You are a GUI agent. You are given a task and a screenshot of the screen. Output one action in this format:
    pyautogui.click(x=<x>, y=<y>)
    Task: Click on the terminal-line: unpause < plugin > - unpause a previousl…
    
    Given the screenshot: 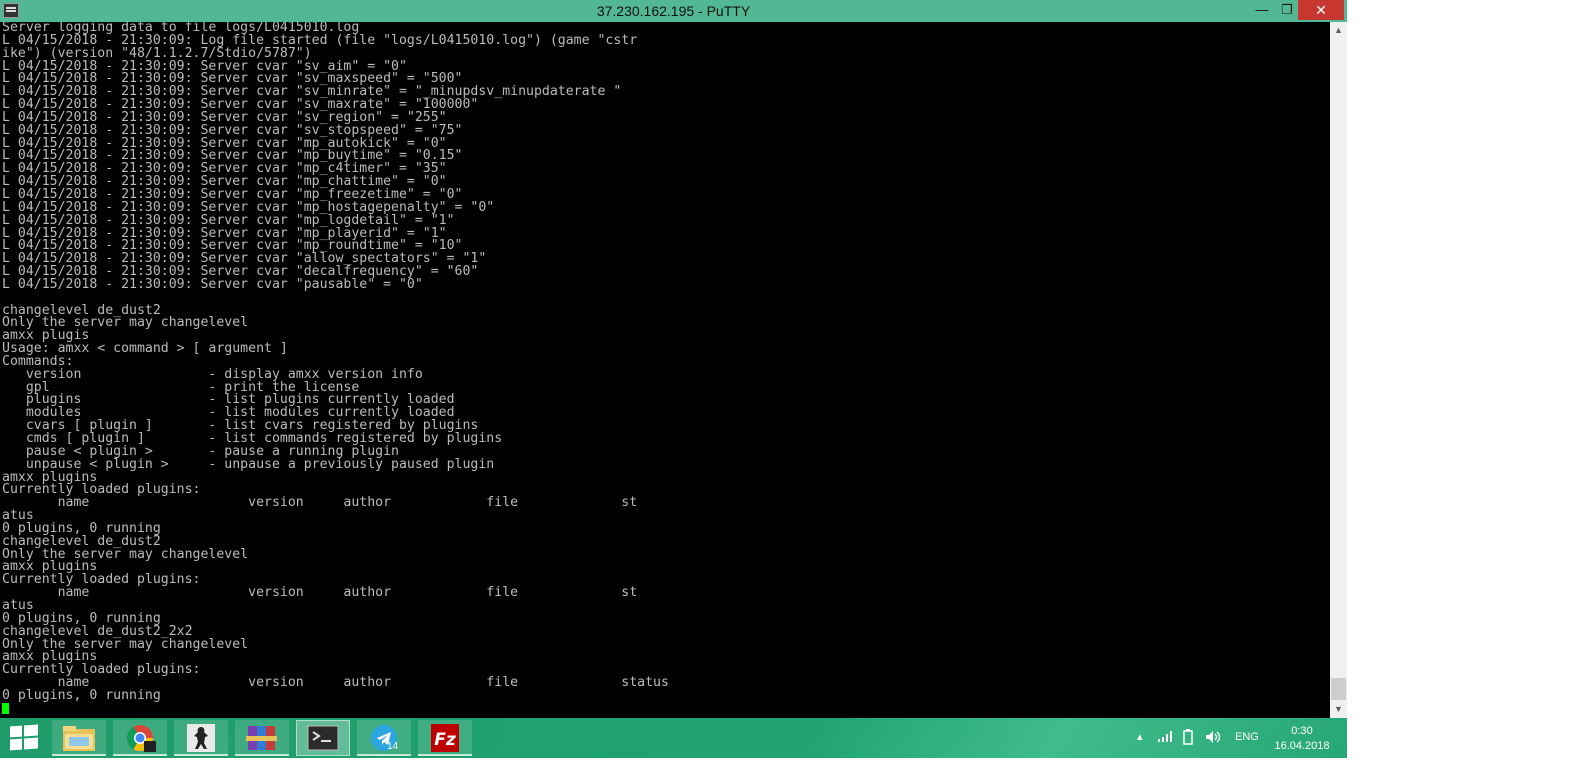 What is the action you would take?
    pyautogui.click(x=248, y=464)
    